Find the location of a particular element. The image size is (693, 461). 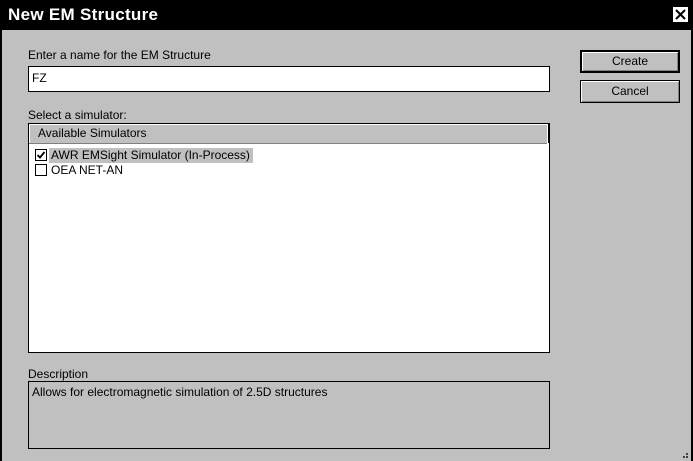

simulator-checkbox-emsight is located at coordinates (41, 155).